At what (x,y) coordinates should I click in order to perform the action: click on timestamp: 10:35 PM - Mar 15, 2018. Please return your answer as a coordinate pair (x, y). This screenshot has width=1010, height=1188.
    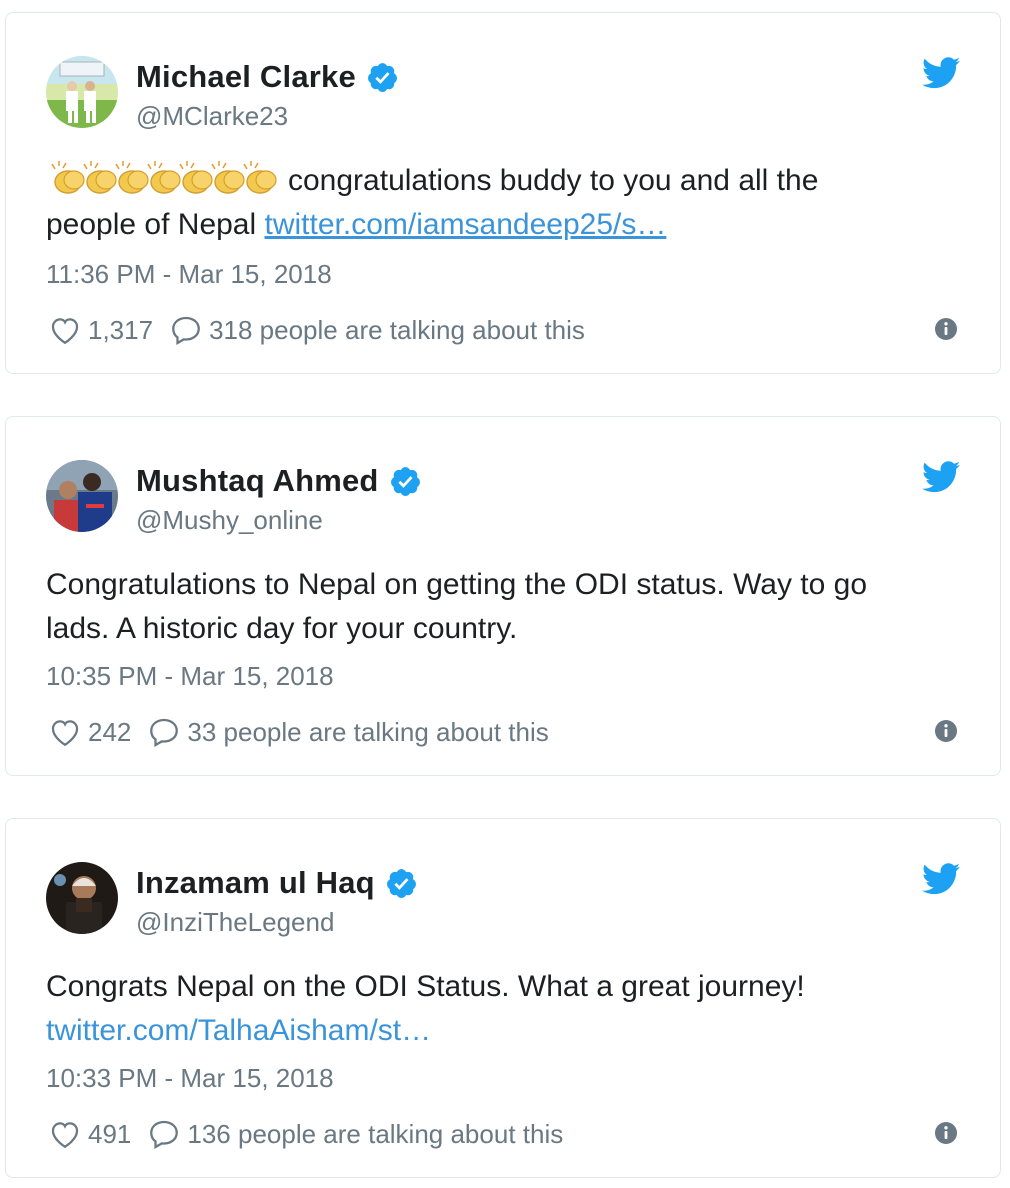
    Looking at the image, I should click on (190, 676).